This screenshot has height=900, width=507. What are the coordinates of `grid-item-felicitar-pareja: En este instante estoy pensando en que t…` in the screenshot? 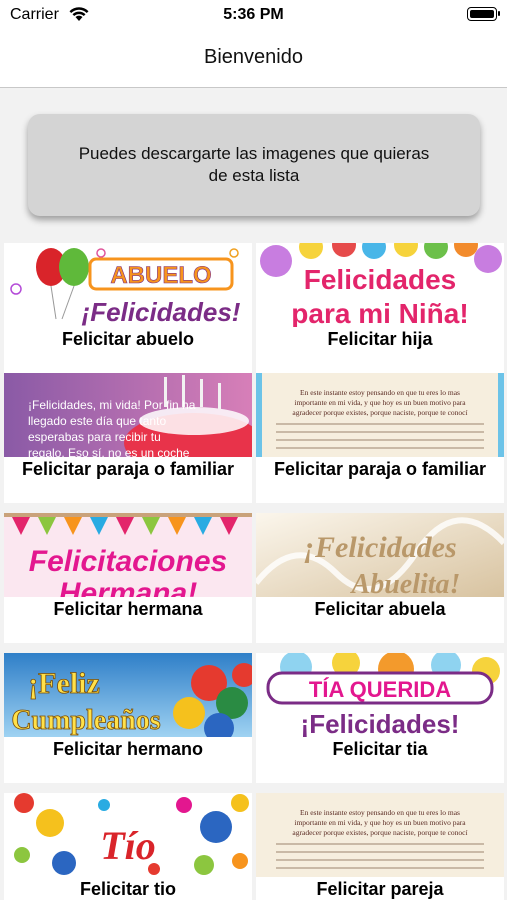 It's located at (380, 846).